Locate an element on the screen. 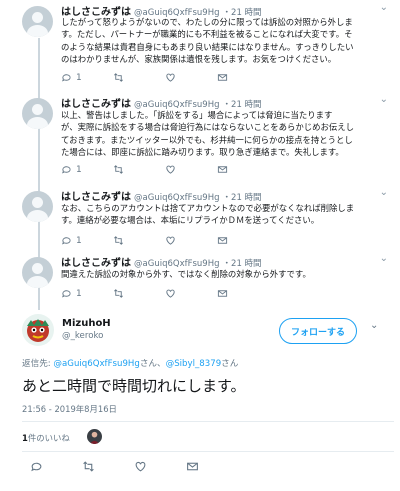  reply-user-link: @aGuiq6QxfFsu9Hg is located at coordinates (96, 364).